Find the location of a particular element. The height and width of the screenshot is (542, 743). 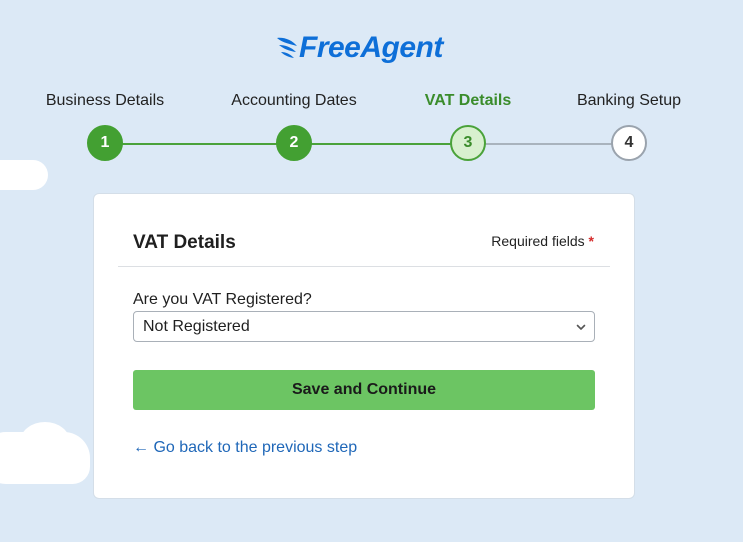

required-fields-label: Required fields is located at coordinates (538, 241).